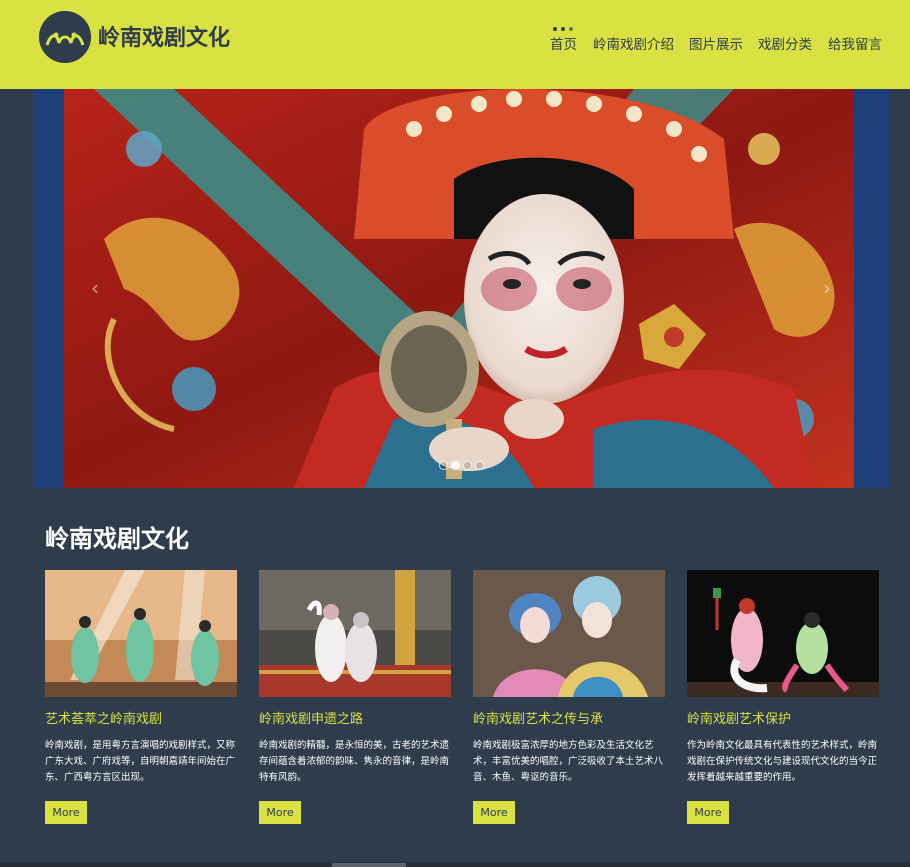 The width and height of the screenshot is (910, 867). Describe the element at coordinates (455, 864) in the screenshot. I see `horizontal-scrollbar` at that location.